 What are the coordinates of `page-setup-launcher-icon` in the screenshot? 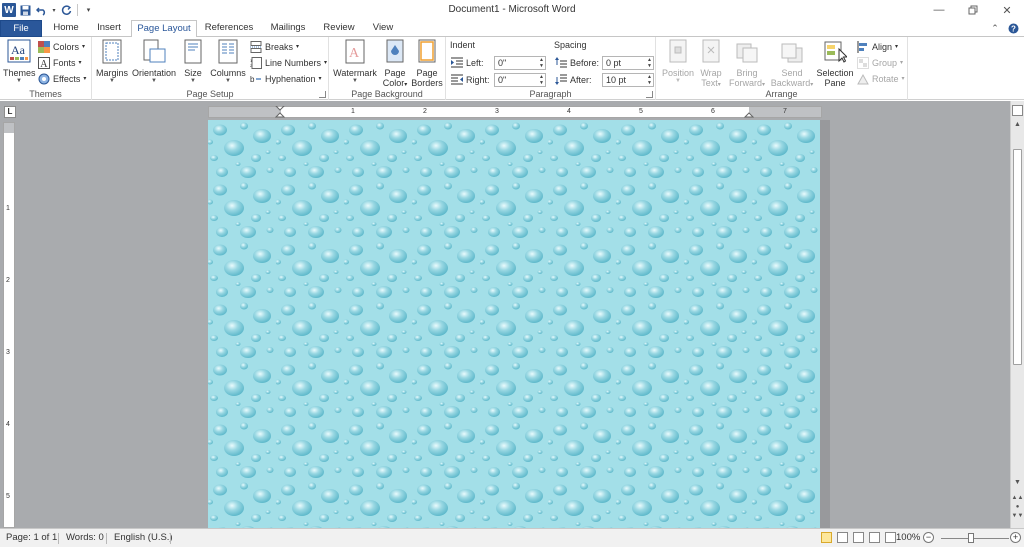 It's located at (322, 94).